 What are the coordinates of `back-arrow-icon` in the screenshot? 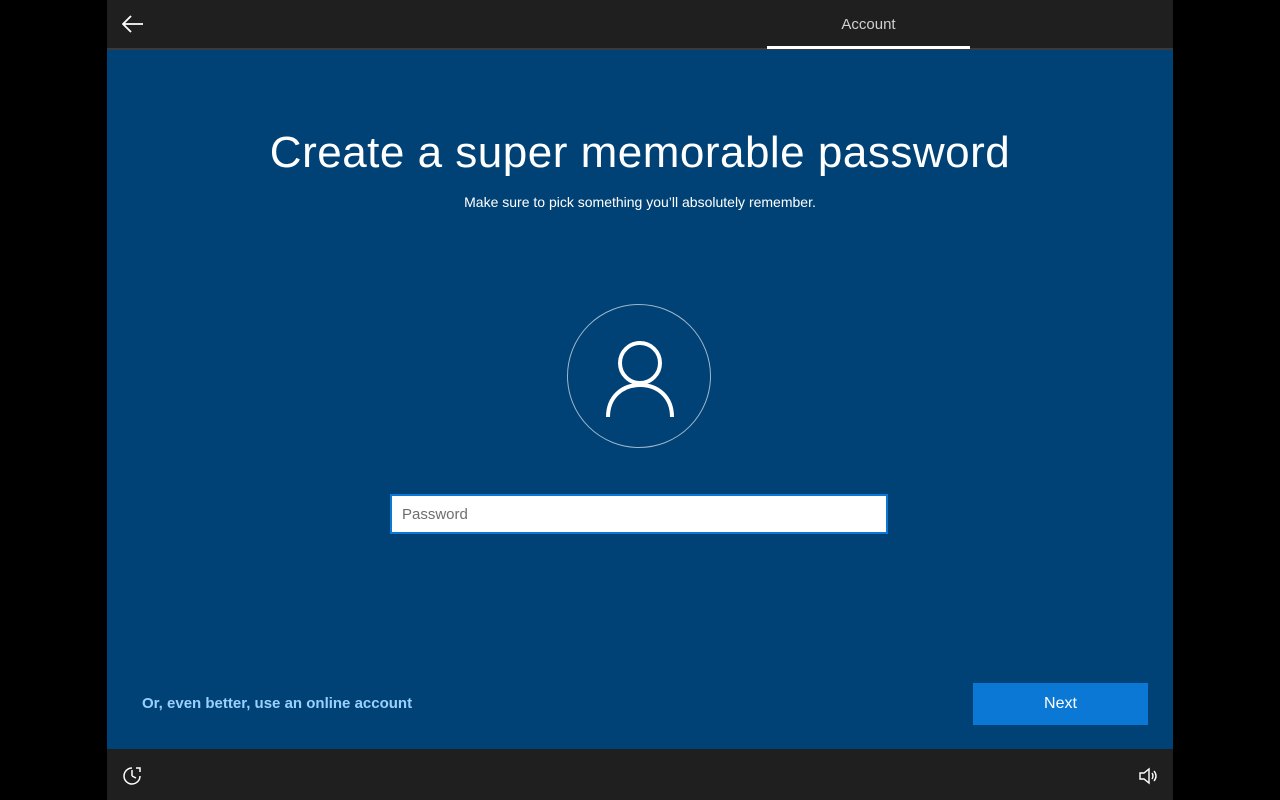 It's located at (132, 24).